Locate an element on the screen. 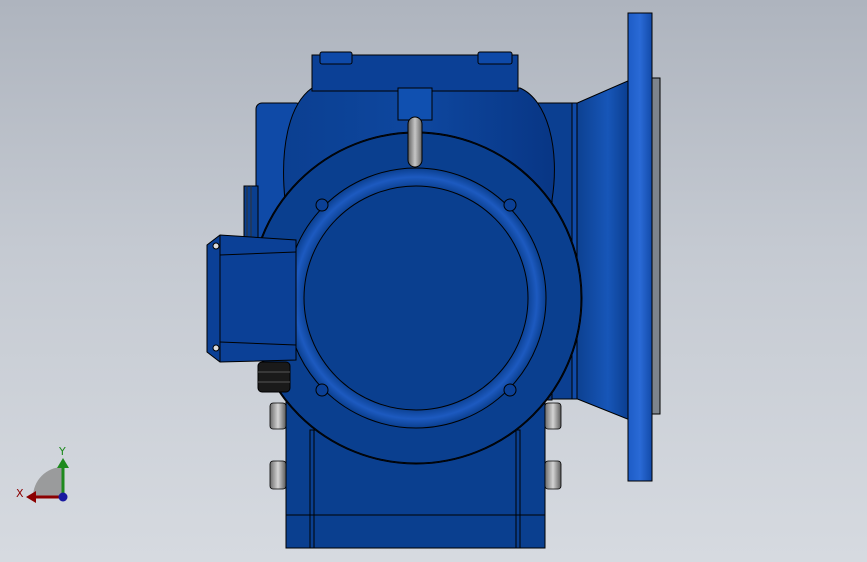  cable-gland is located at coordinates (274, 377).